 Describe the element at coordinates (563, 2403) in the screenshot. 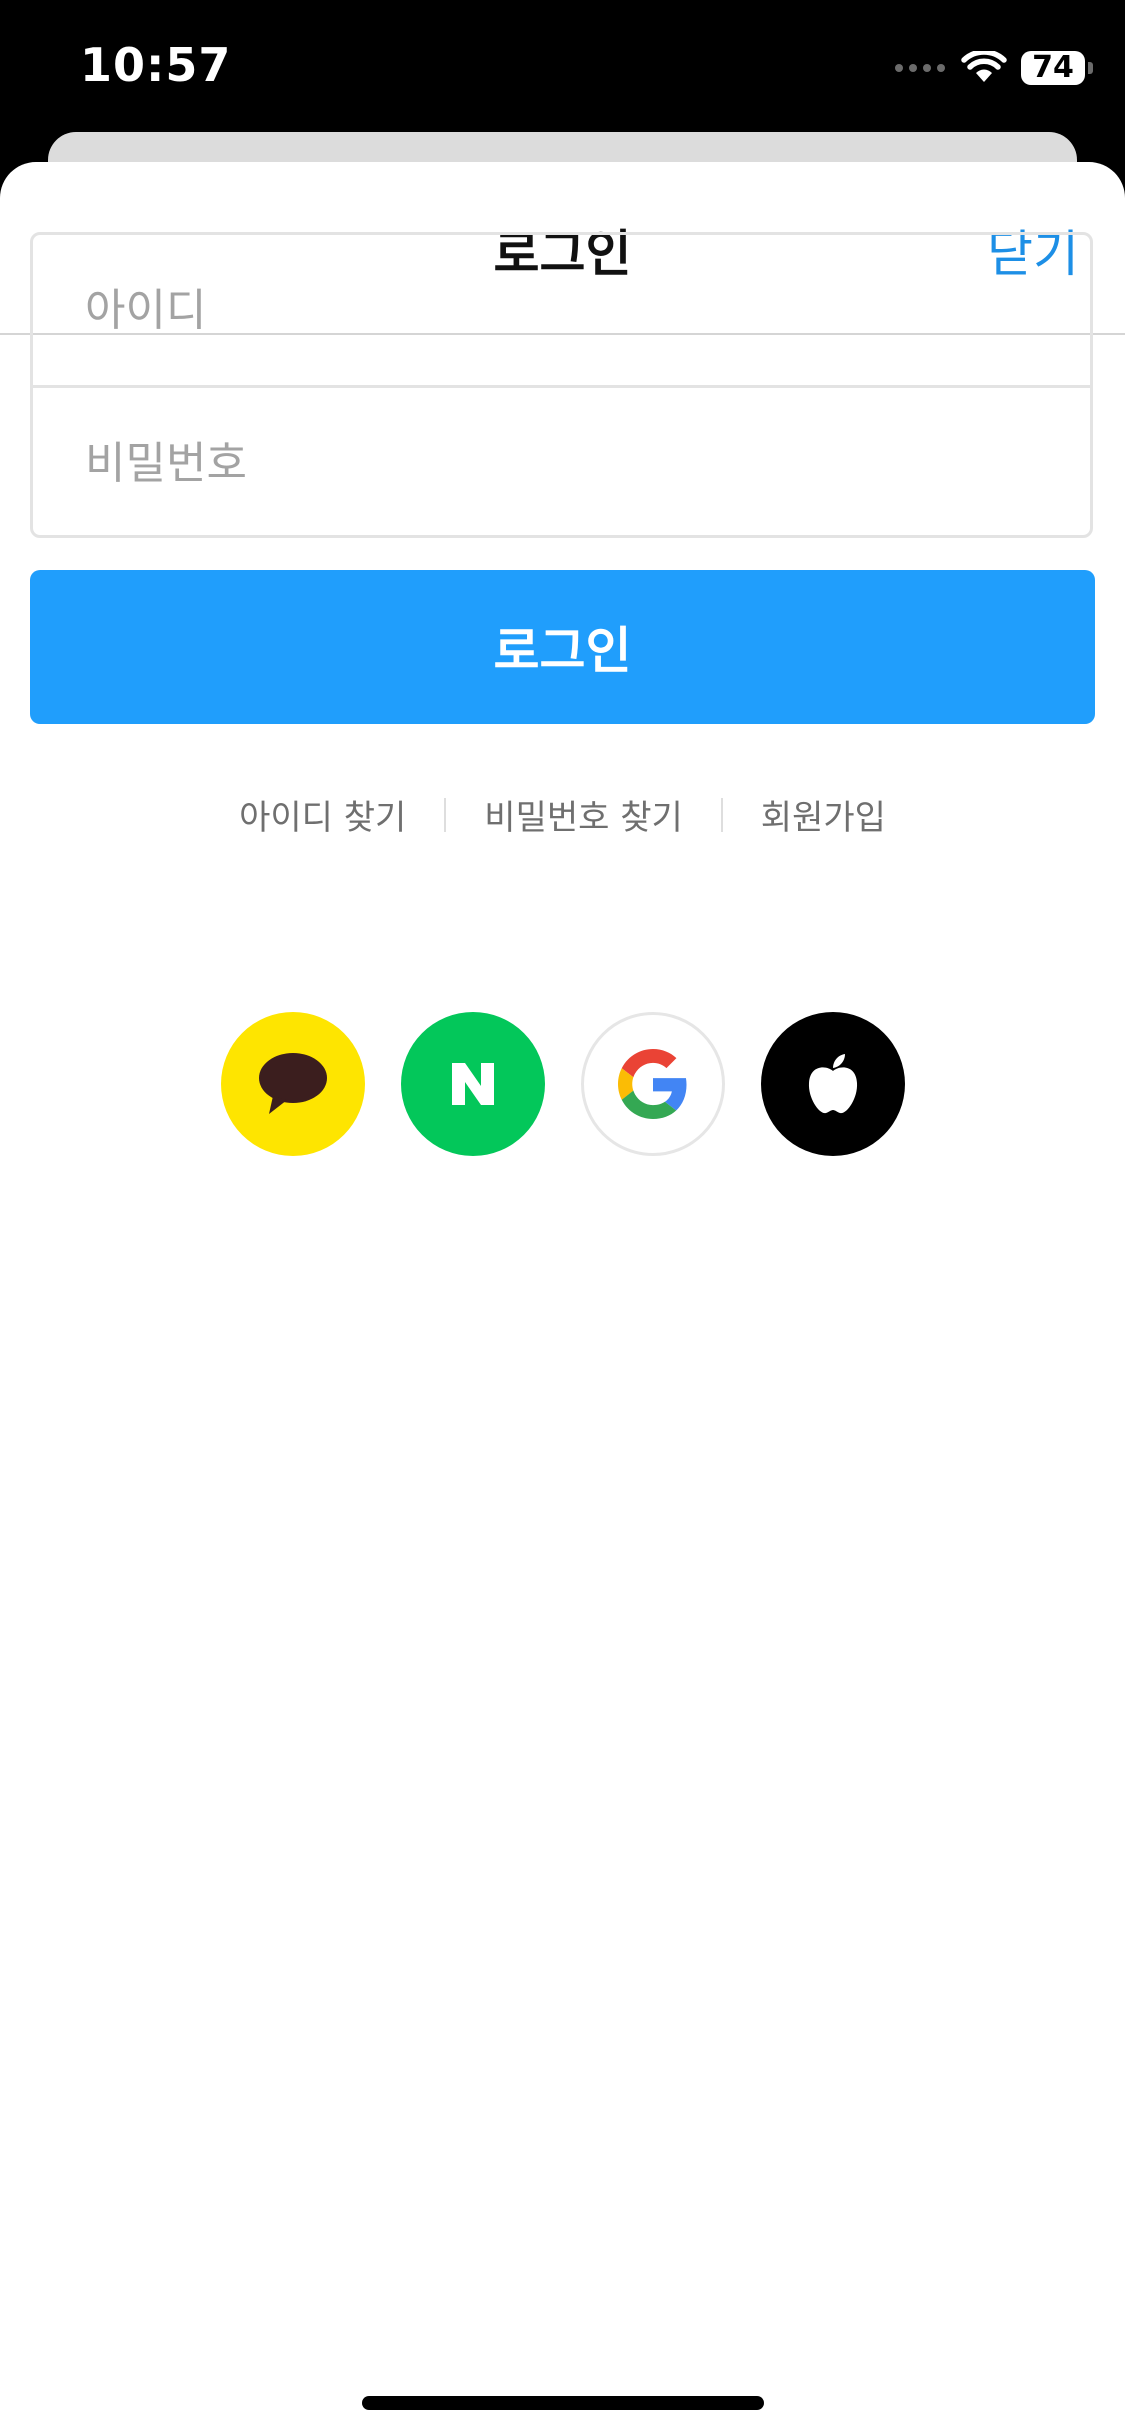

I see `home-indicator` at that location.